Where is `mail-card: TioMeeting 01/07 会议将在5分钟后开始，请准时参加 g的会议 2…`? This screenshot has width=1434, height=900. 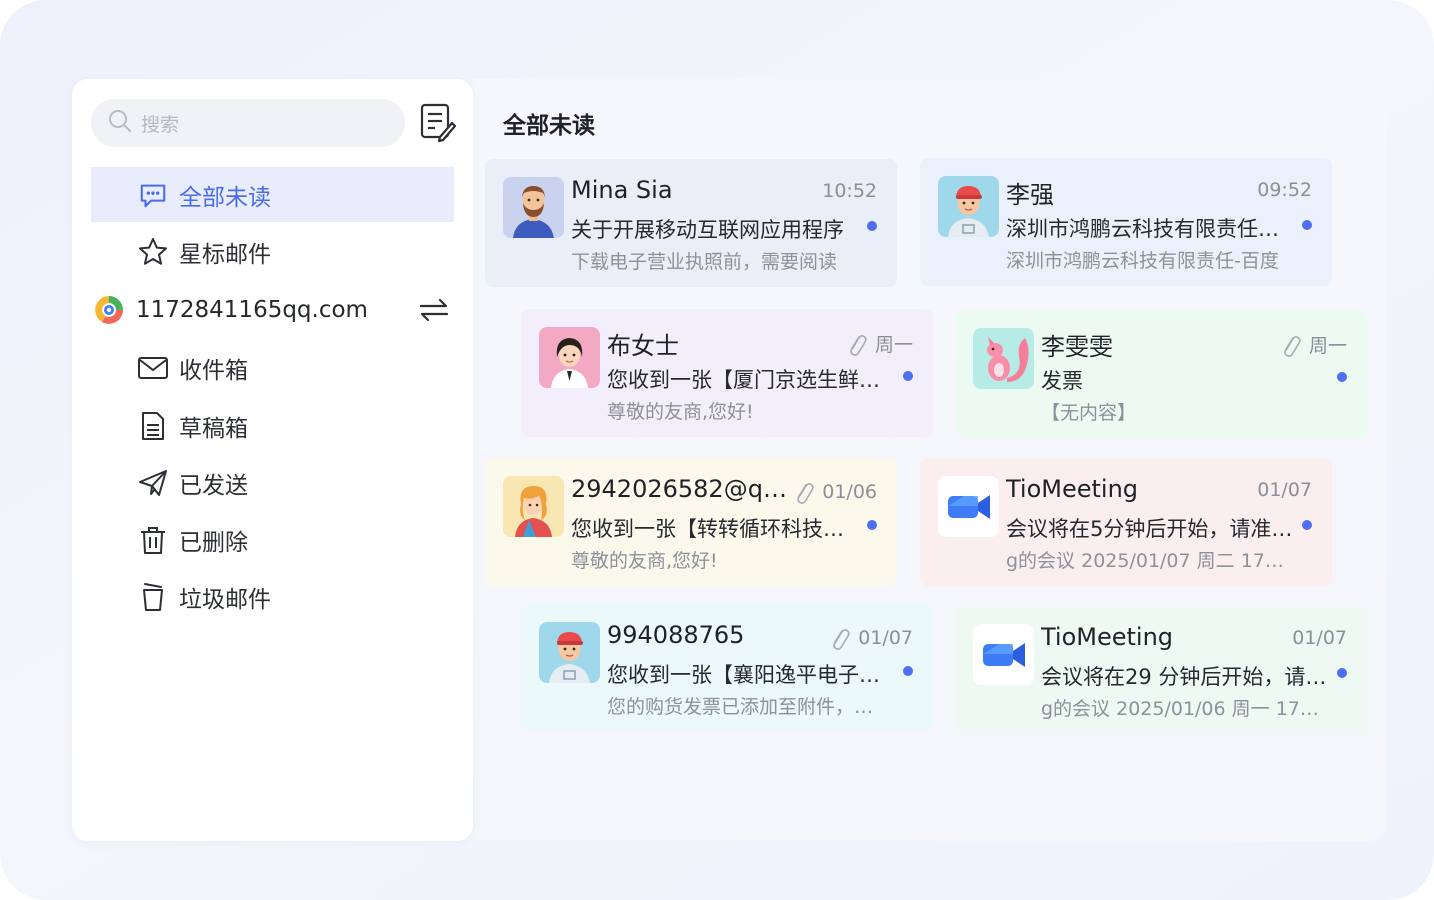 mail-card: TioMeeting 01/07 会议将在5分钟后开始，请准时参加 g的会议 2… is located at coordinates (1126, 522).